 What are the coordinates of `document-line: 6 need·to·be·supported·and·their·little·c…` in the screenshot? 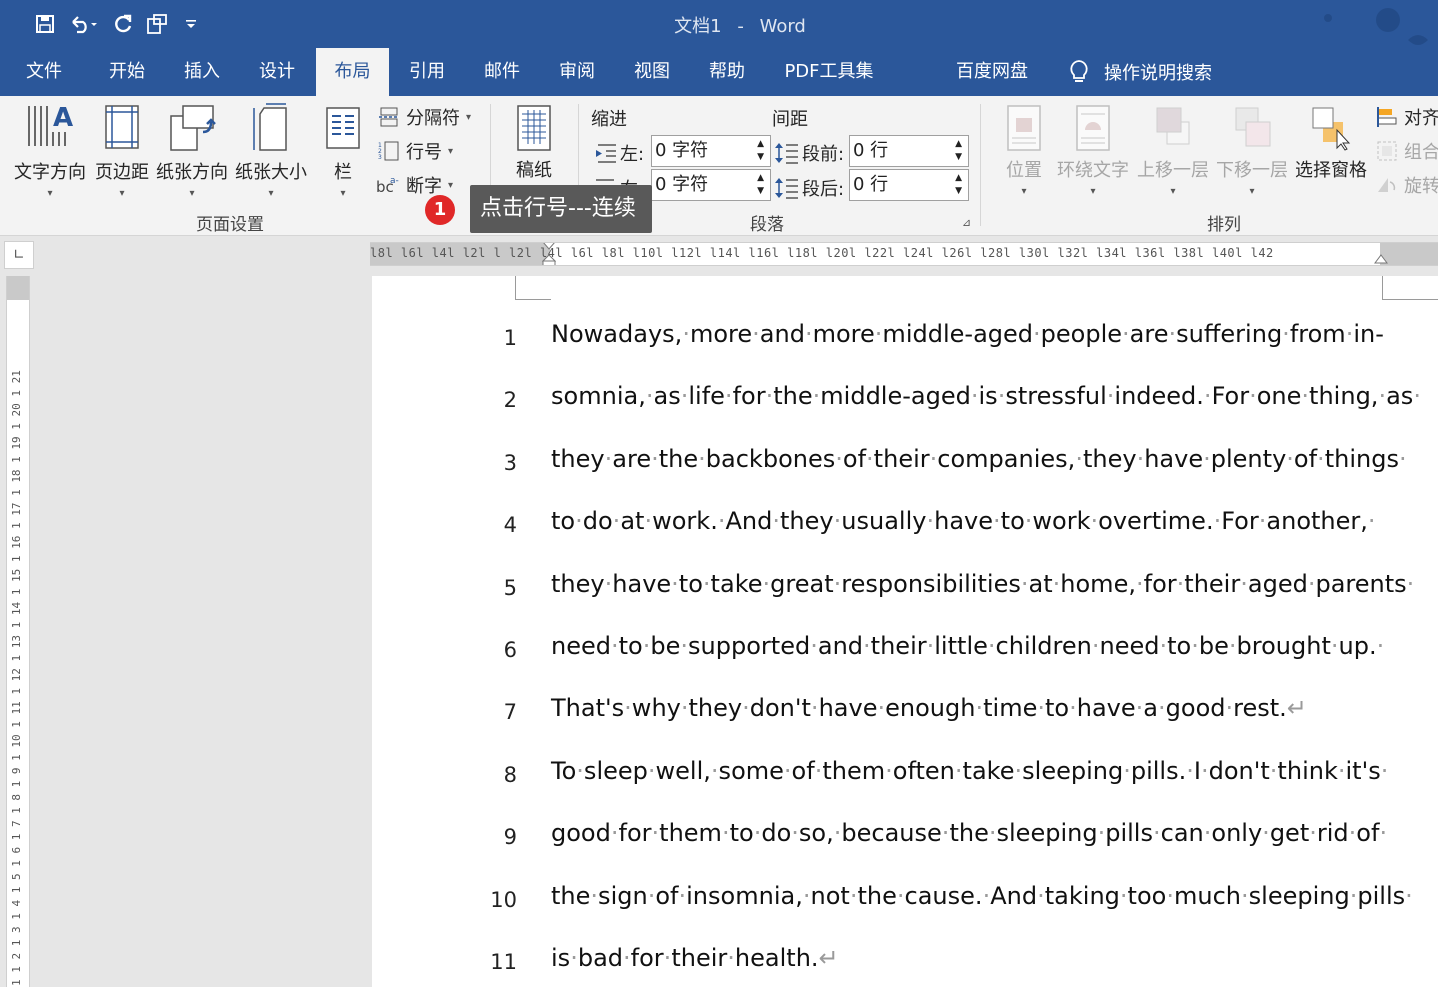 It's located at (905, 646).